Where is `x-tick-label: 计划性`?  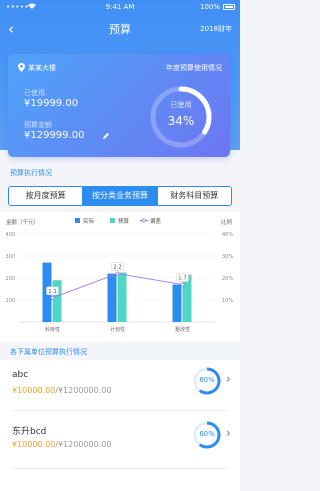
x-tick-label: 计划性 is located at coordinates (117, 329).